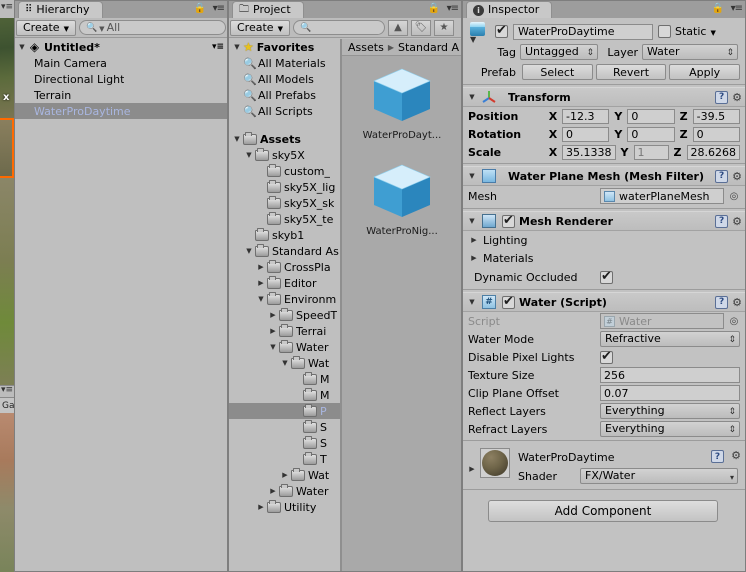 The height and width of the screenshot is (572, 746). What do you see at coordinates (718, 8) in the screenshot?
I see `inspector-lock-icon: 🔒` at bounding box center [718, 8].